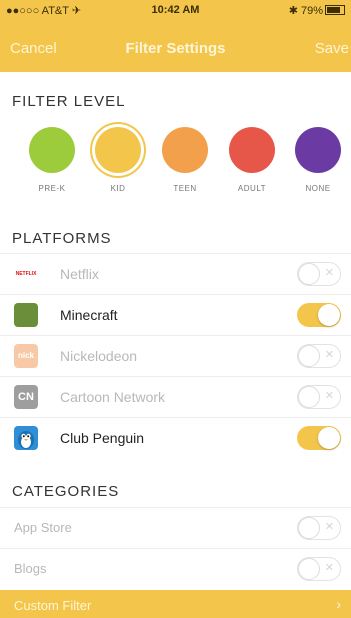  I want to click on level-none: NONE, so click(318, 160).